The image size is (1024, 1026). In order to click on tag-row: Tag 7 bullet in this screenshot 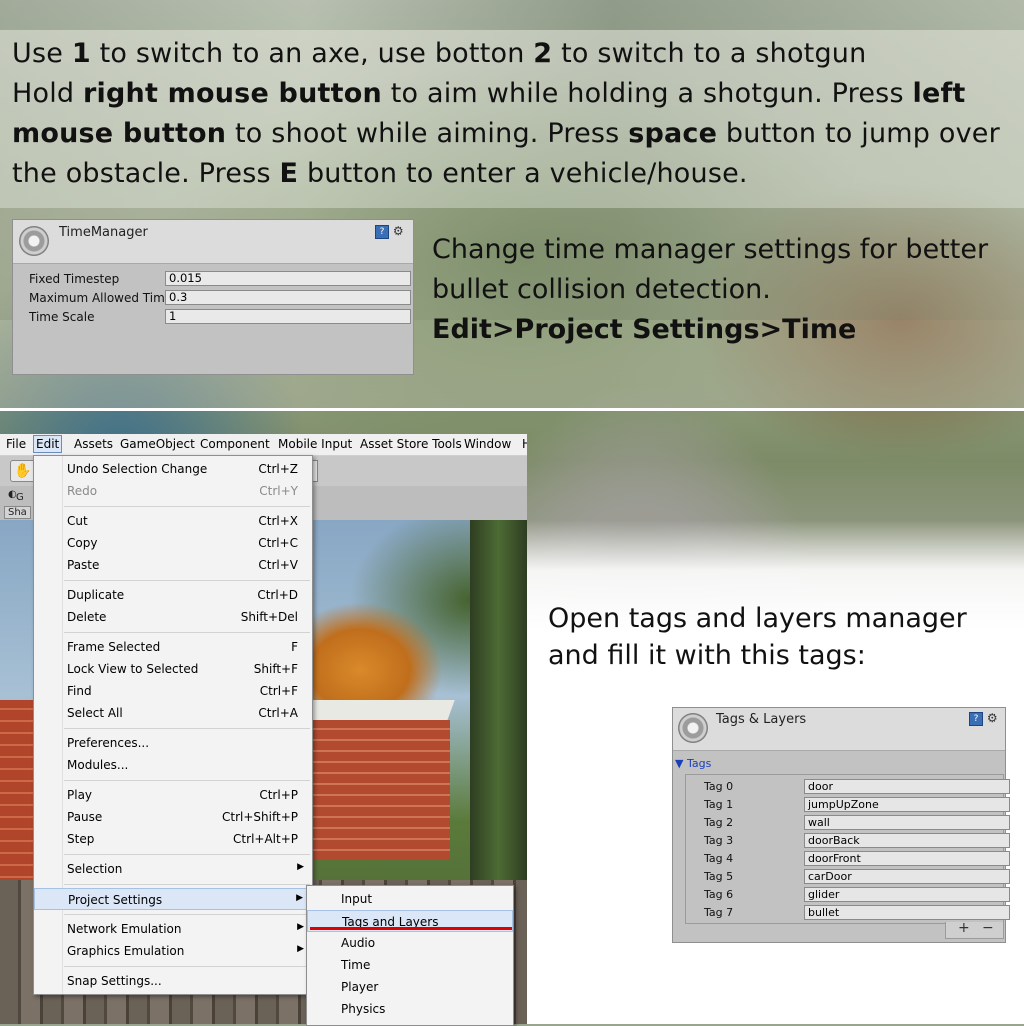, I will do `click(848, 913)`.